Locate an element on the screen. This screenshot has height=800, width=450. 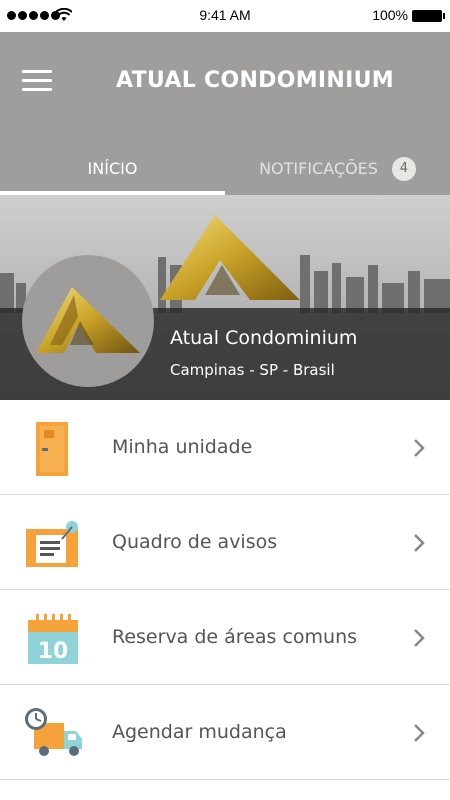
menu-item-agendar-mudanca: Agendar mudança is located at coordinates (225, 732).